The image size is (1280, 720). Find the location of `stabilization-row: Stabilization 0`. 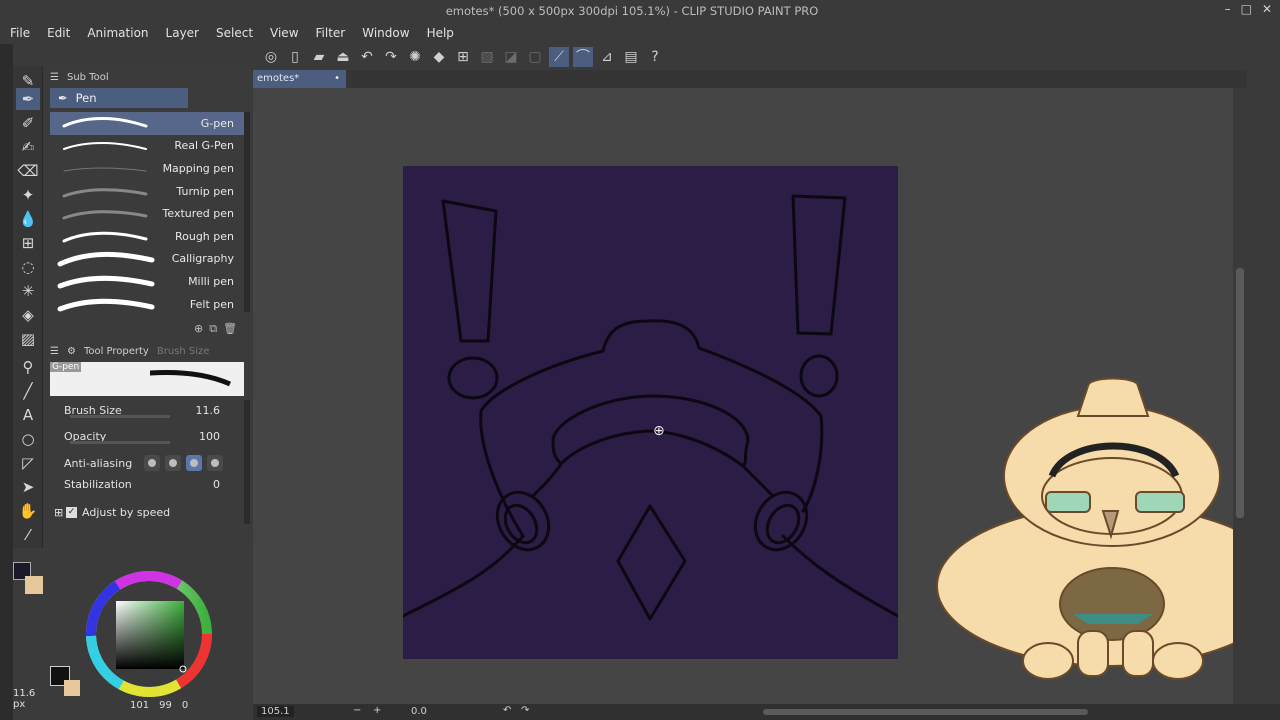

stabilization-row: Stabilization 0 is located at coordinates (150, 484).